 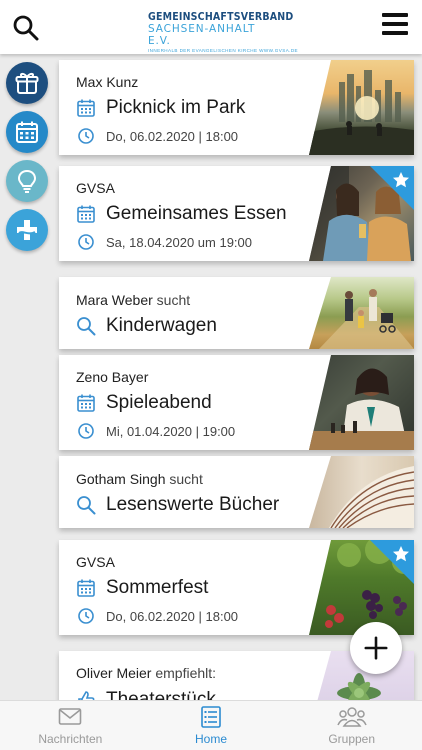 I want to click on feed-card-event: GVSA Sommerfest Do, 06.02.2020 | 18:00, so click(x=236, y=587).